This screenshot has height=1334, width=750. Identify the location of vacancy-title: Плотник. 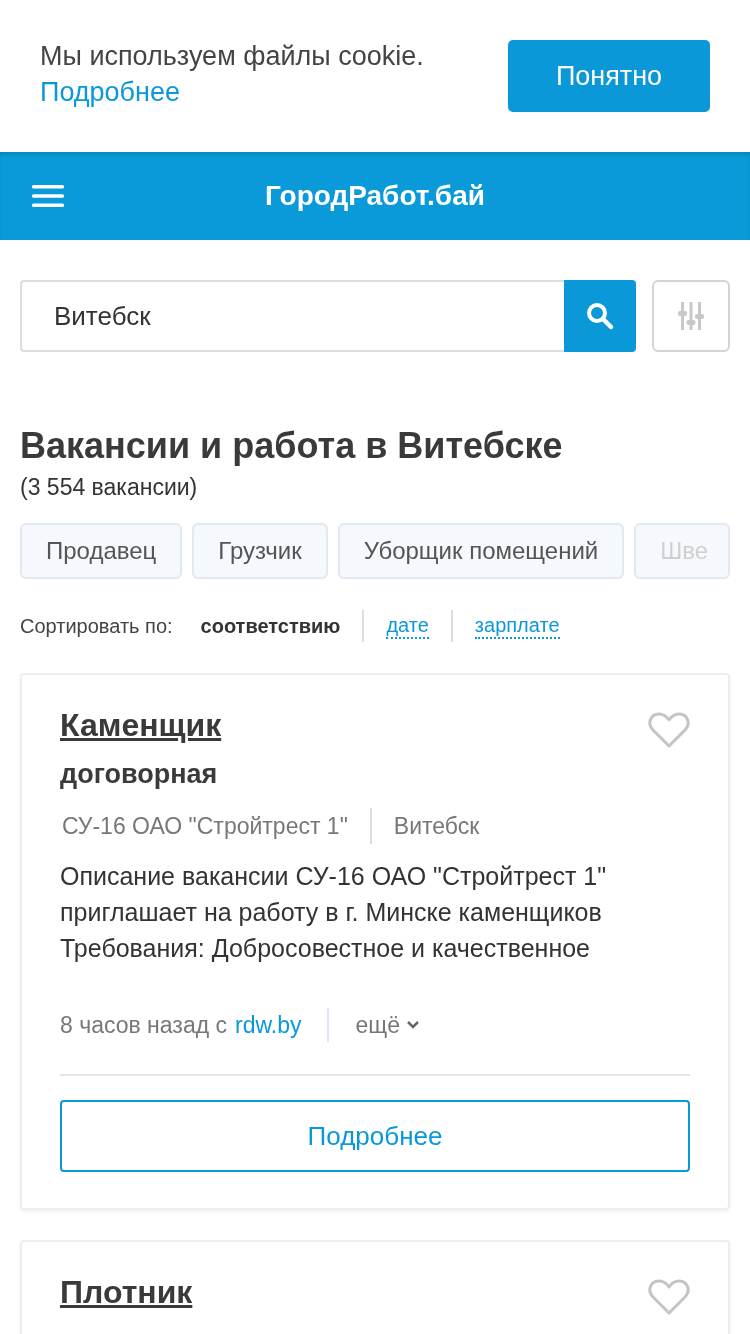
(126, 1292).